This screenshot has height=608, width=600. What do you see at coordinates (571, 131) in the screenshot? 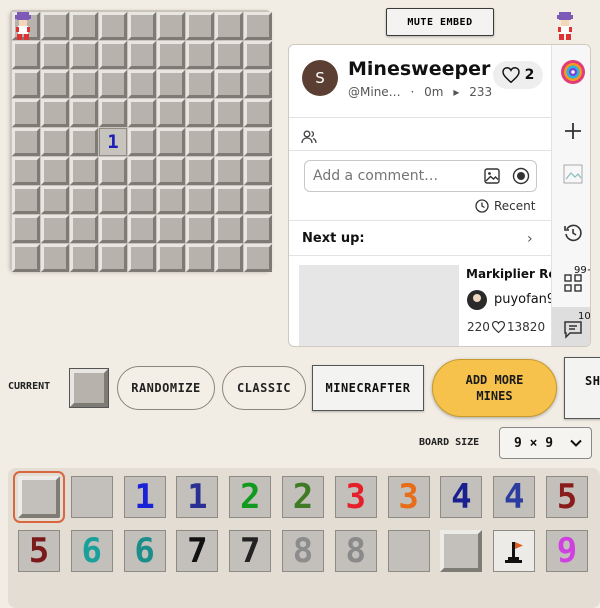
I see `add-icon` at bounding box center [571, 131].